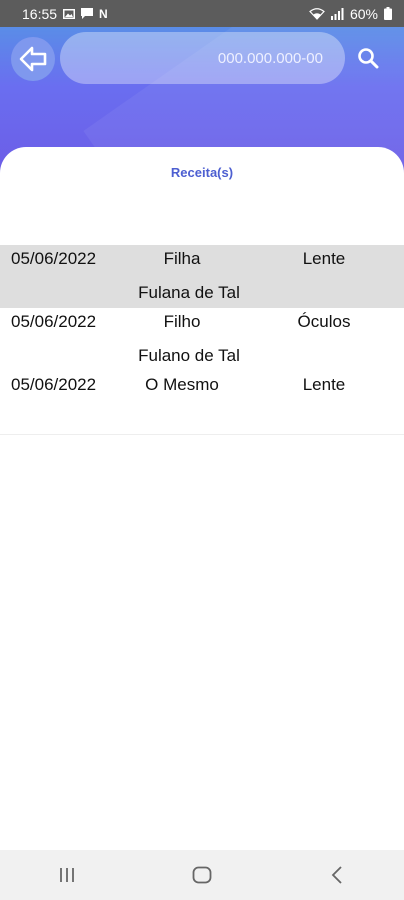  What do you see at coordinates (182, 258) in the screenshot?
I see `row-relation: Filha` at bounding box center [182, 258].